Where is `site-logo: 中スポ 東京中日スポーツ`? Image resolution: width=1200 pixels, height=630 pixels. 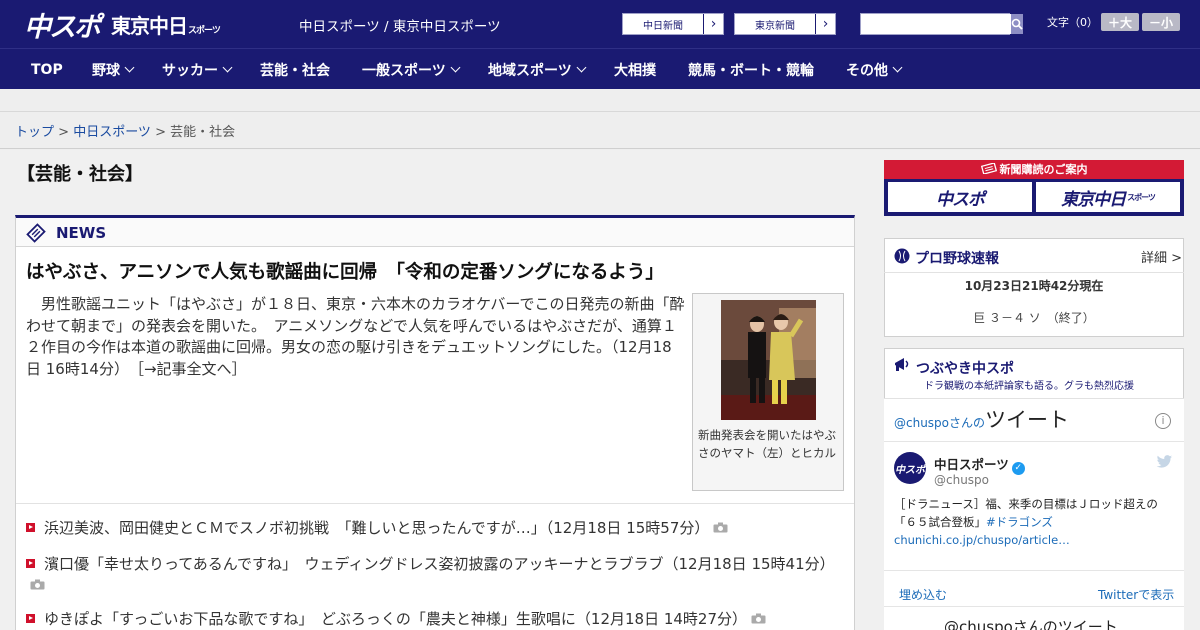
site-logo: 中スポ 東京中日スポーツ is located at coordinates (122, 25).